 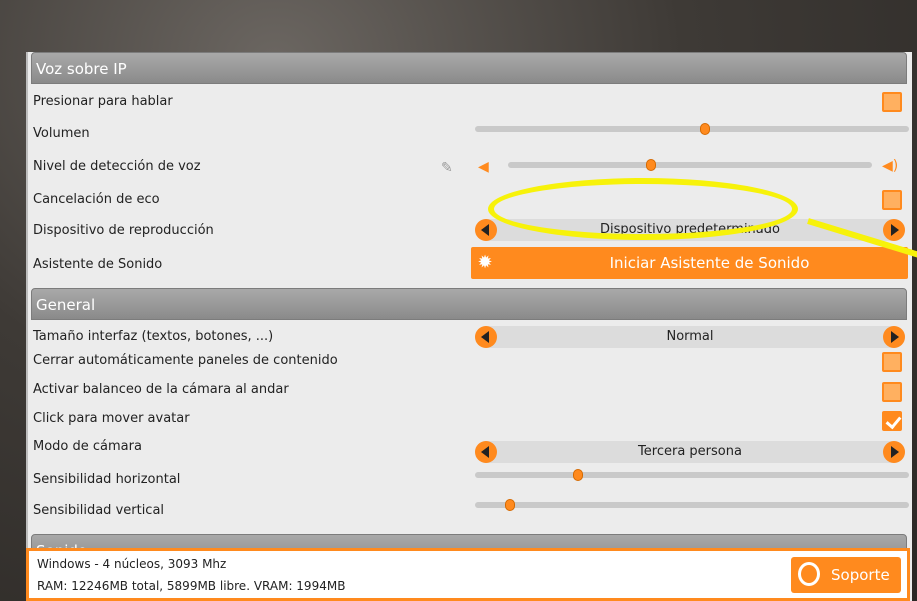 What do you see at coordinates (123, 230) in the screenshot?
I see `playback-device-label: Dispositivo de reproducción` at bounding box center [123, 230].